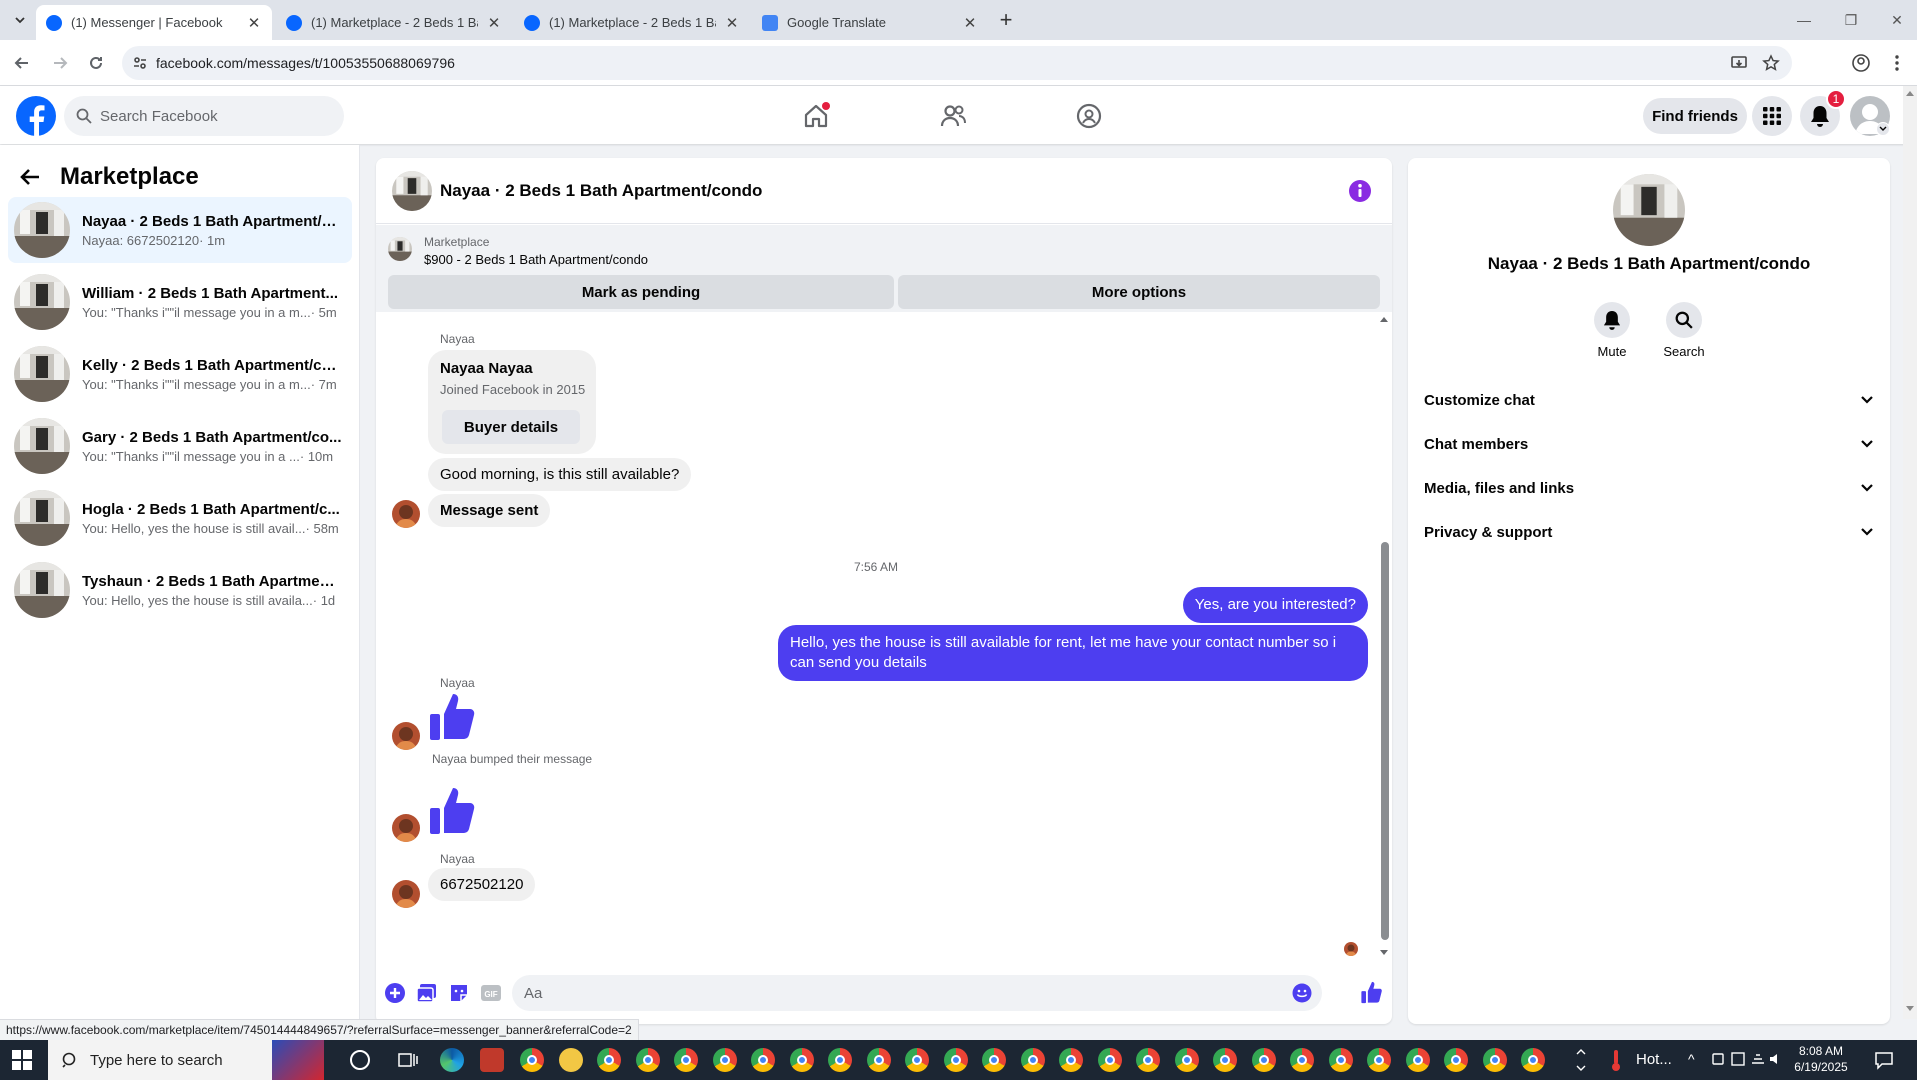  Describe the element at coordinates (536, 259) in the screenshot. I see `listing-title: $900 - 2 Beds 1 Bath Apartment/condo` at that location.